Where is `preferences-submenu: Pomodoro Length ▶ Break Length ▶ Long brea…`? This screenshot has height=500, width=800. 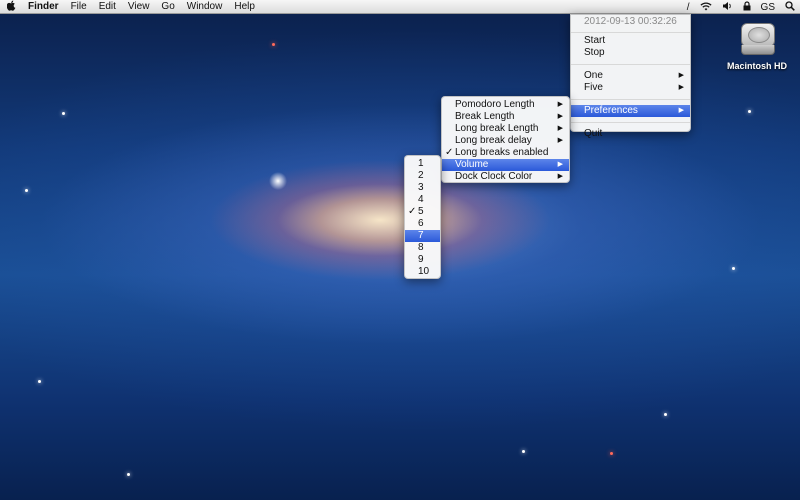 preferences-submenu: Pomodoro Length ▶ Break Length ▶ Long brea… is located at coordinates (505, 139).